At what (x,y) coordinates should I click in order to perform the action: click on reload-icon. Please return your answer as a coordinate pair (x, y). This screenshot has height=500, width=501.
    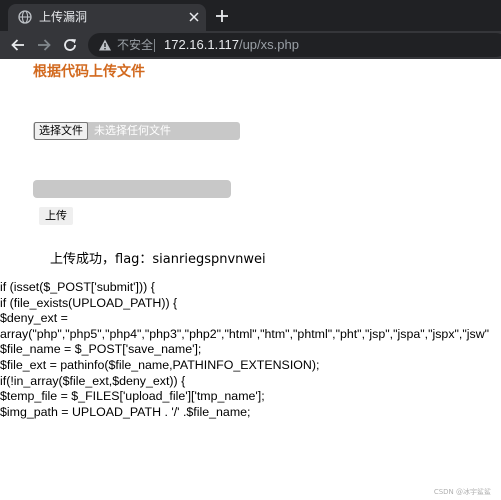
    Looking at the image, I should click on (70, 45).